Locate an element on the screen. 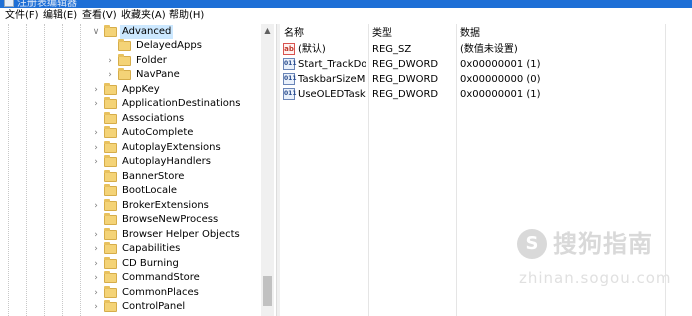  tree-node-label: Associations is located at coordinates (153, 118).